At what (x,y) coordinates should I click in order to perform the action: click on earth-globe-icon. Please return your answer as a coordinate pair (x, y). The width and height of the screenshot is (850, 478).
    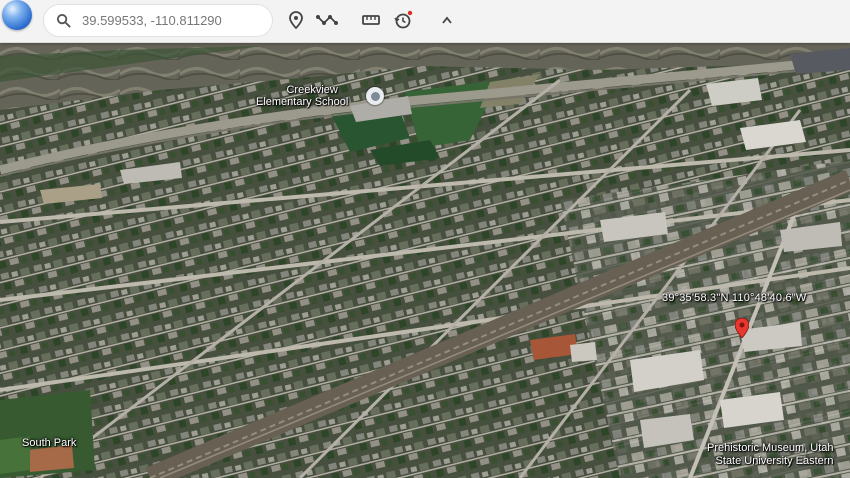
    Looking at the image, I should click on (17, 15).